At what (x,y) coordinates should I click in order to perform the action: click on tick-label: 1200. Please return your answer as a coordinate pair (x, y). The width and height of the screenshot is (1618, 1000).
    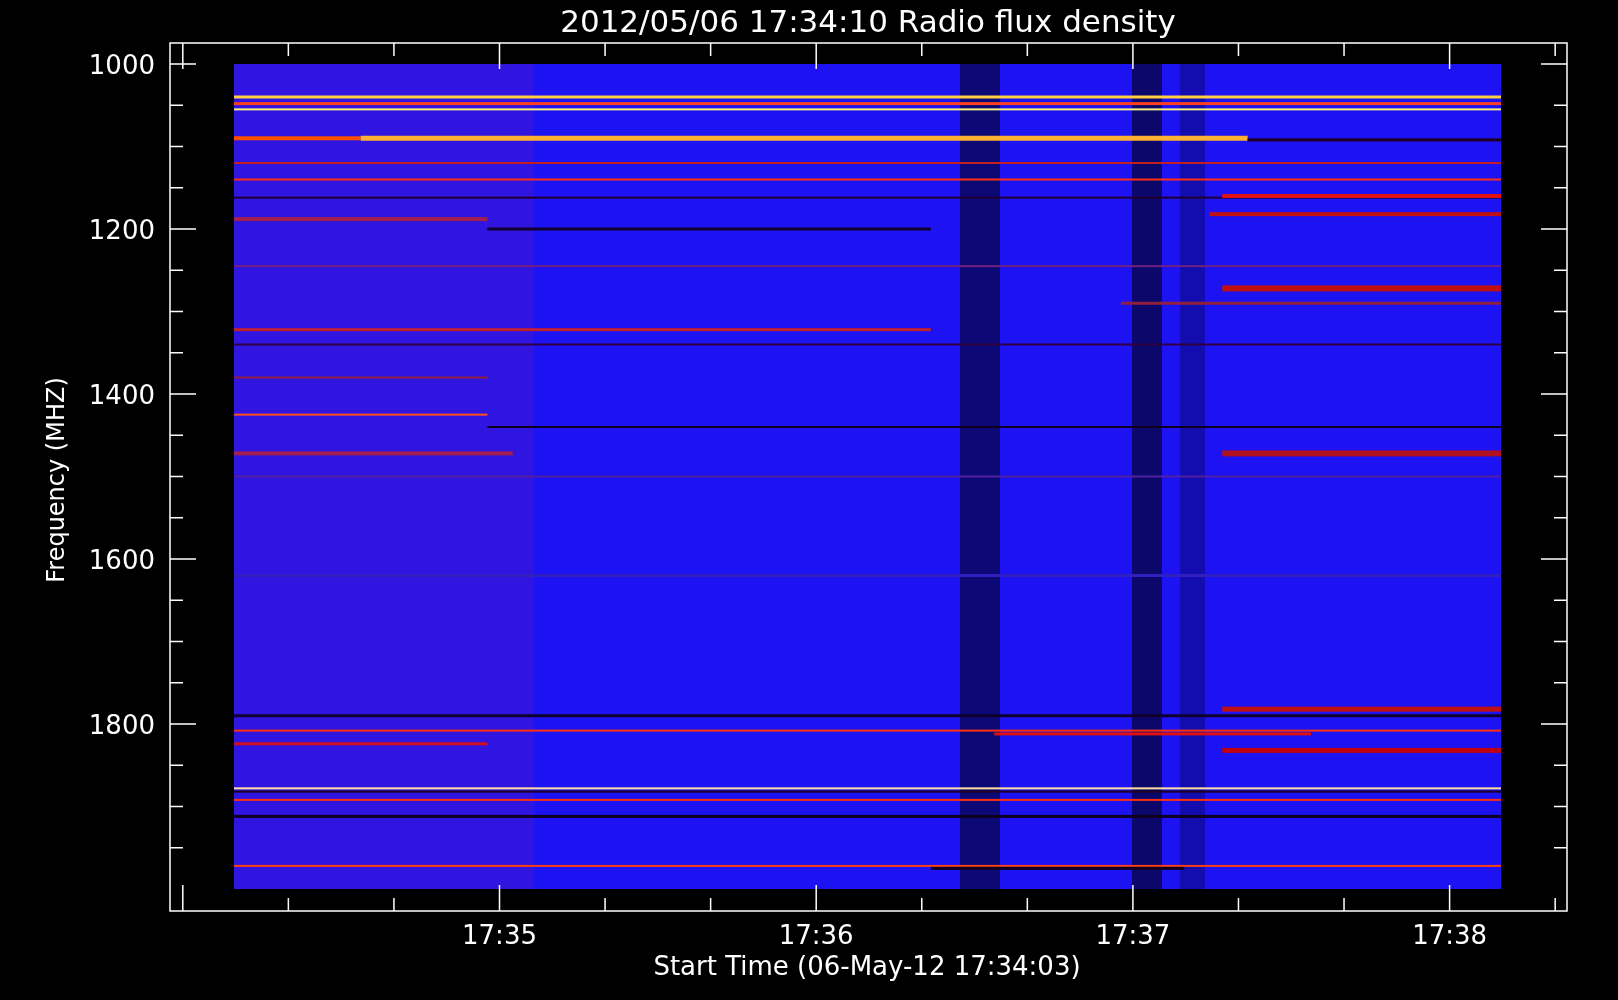
    Looking at the image, I should click on (121, 230).